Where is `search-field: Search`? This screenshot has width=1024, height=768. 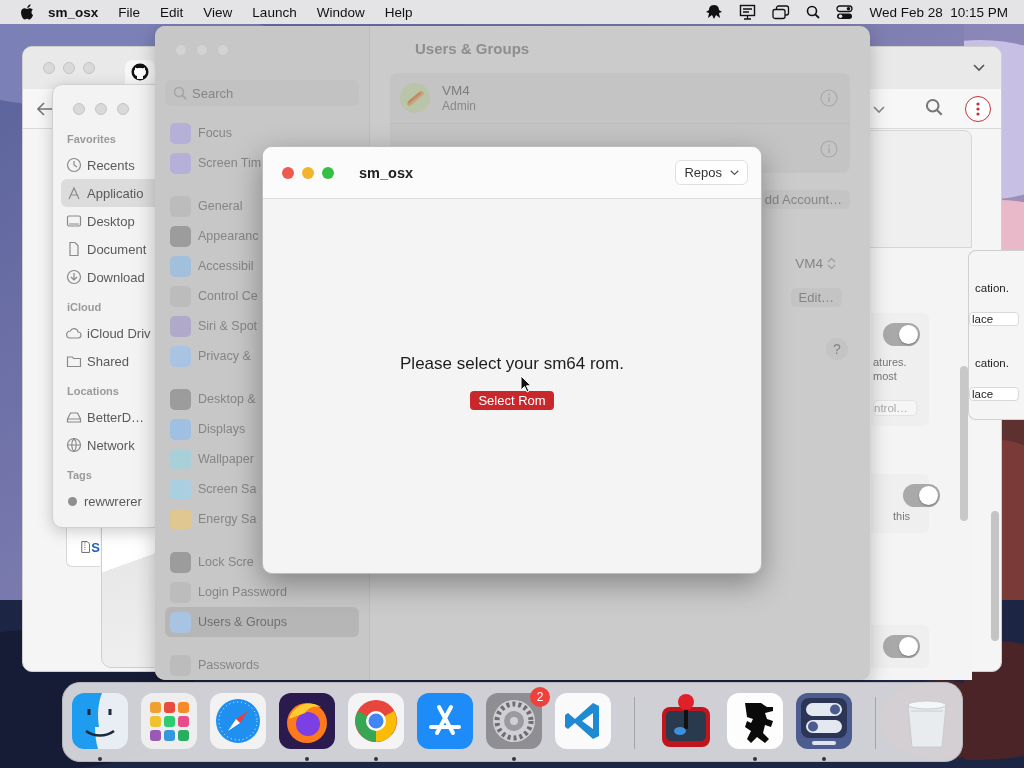
search-field: Search is located at coordinates (262, 93).